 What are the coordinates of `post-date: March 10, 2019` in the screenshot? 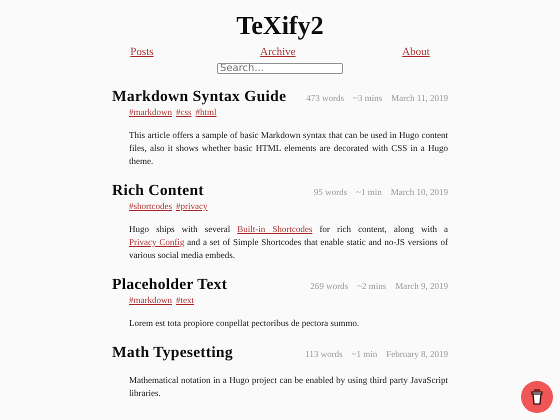 It's located at (419, 192).